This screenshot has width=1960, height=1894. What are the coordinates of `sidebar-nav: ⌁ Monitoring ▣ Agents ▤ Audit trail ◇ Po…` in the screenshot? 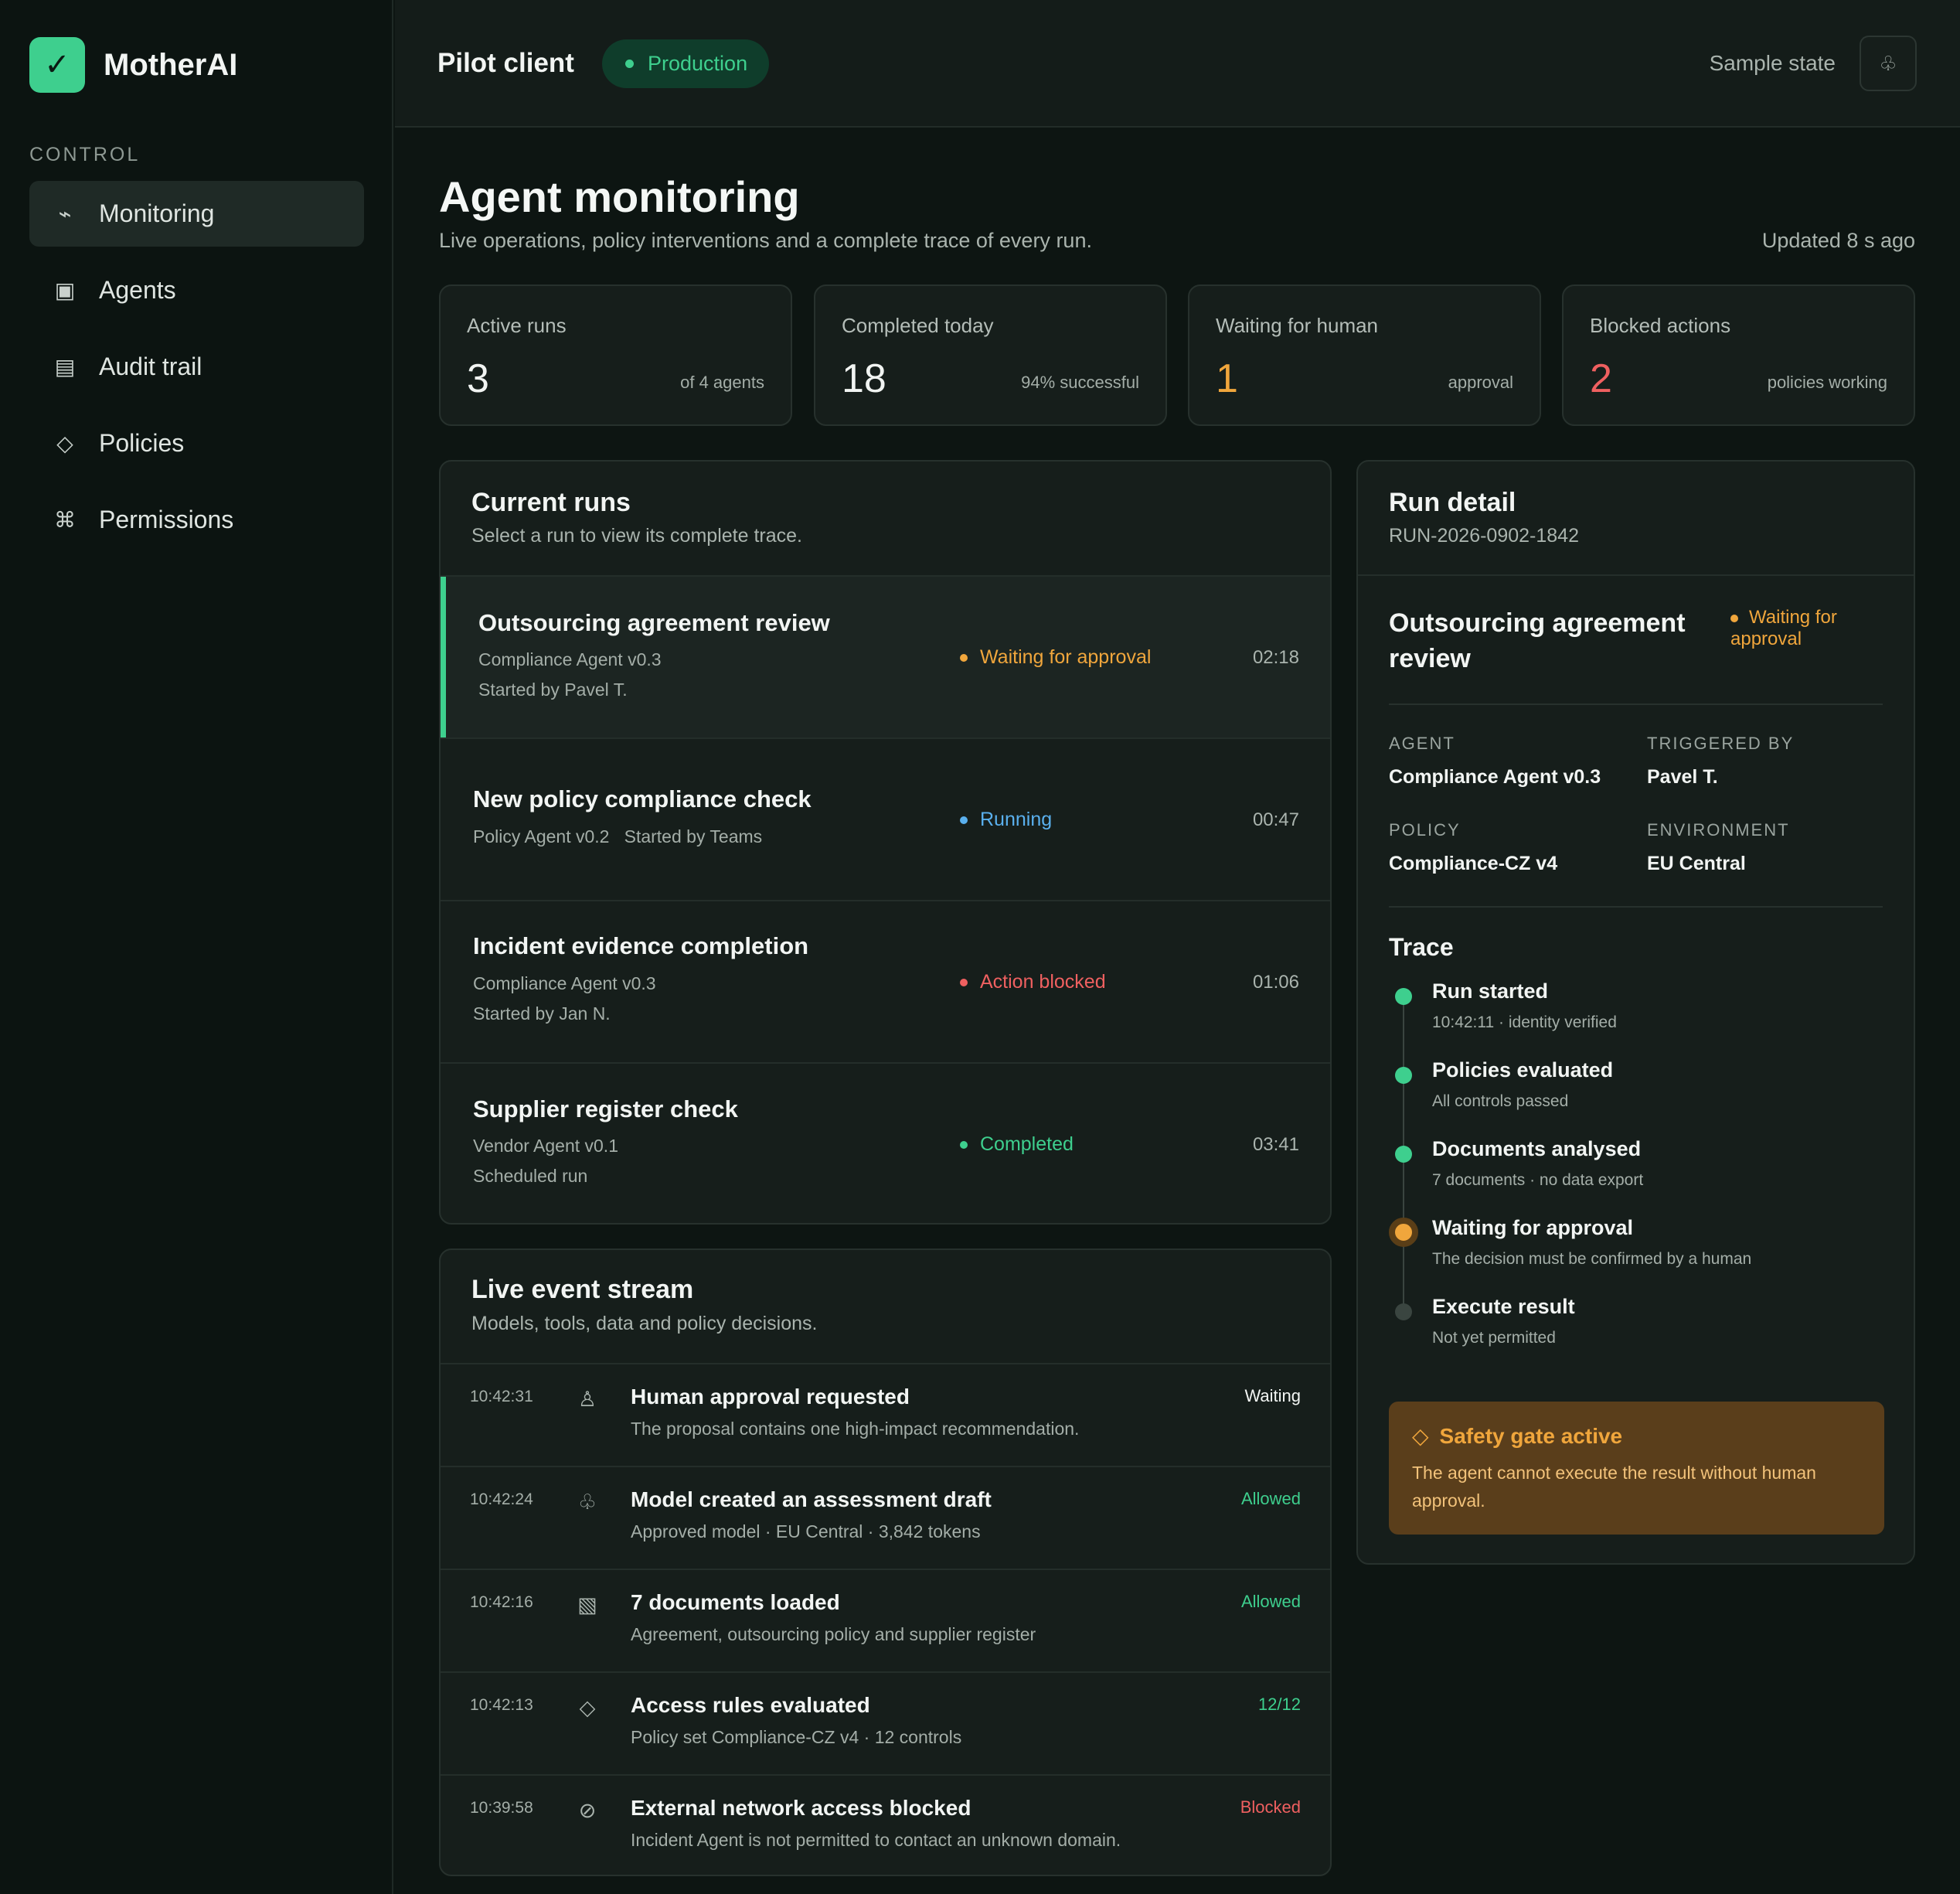 It's located at (196, 373).